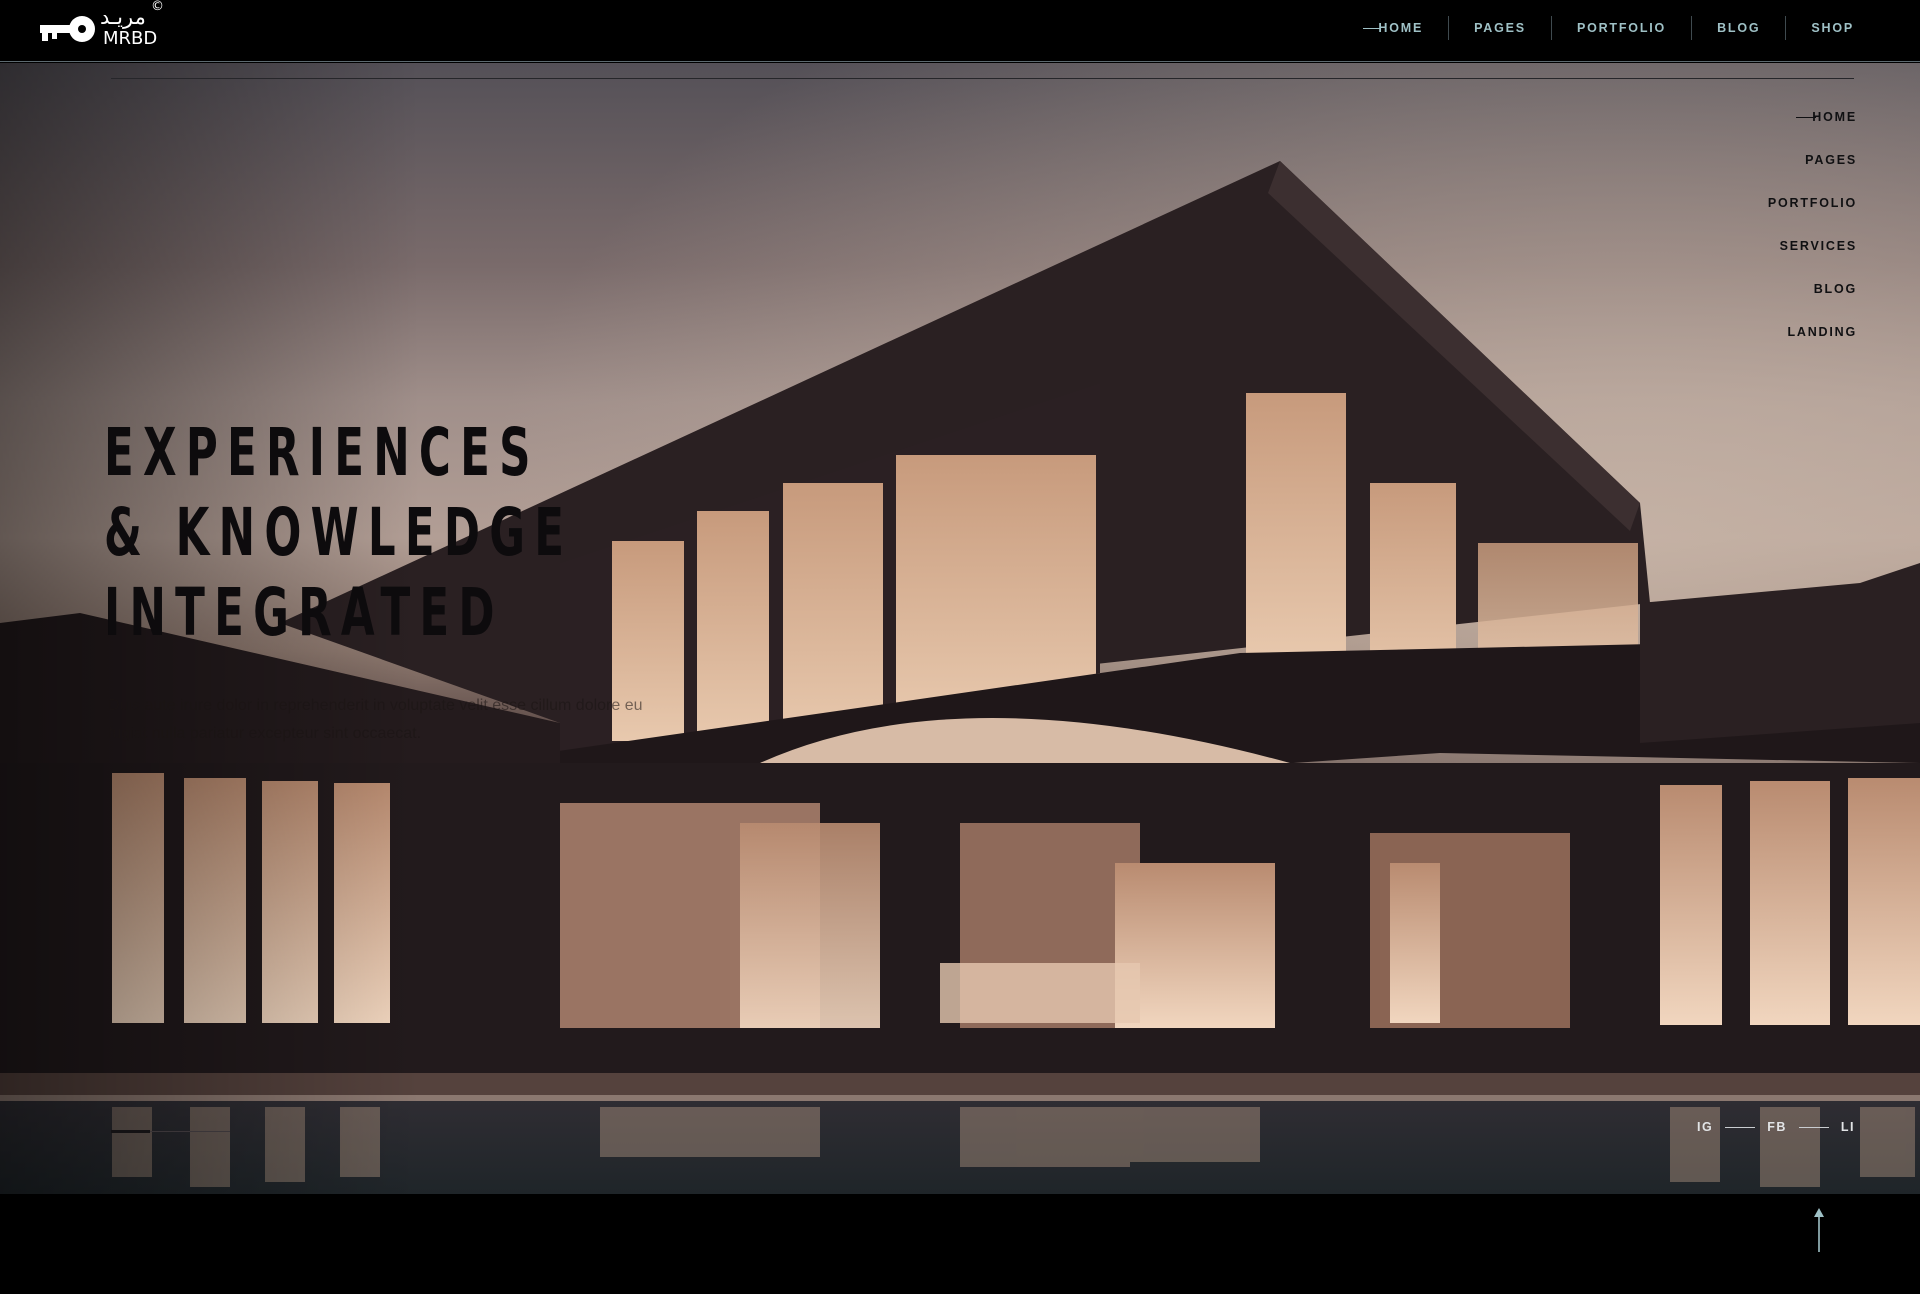 The height and width of the screenshot is (1294, 1920). What do you see at coordinates (1620, 28) in the screenshot?
I see `top-nav-portfolio: PORTFOLIO` at bounding box center [1620, 28].